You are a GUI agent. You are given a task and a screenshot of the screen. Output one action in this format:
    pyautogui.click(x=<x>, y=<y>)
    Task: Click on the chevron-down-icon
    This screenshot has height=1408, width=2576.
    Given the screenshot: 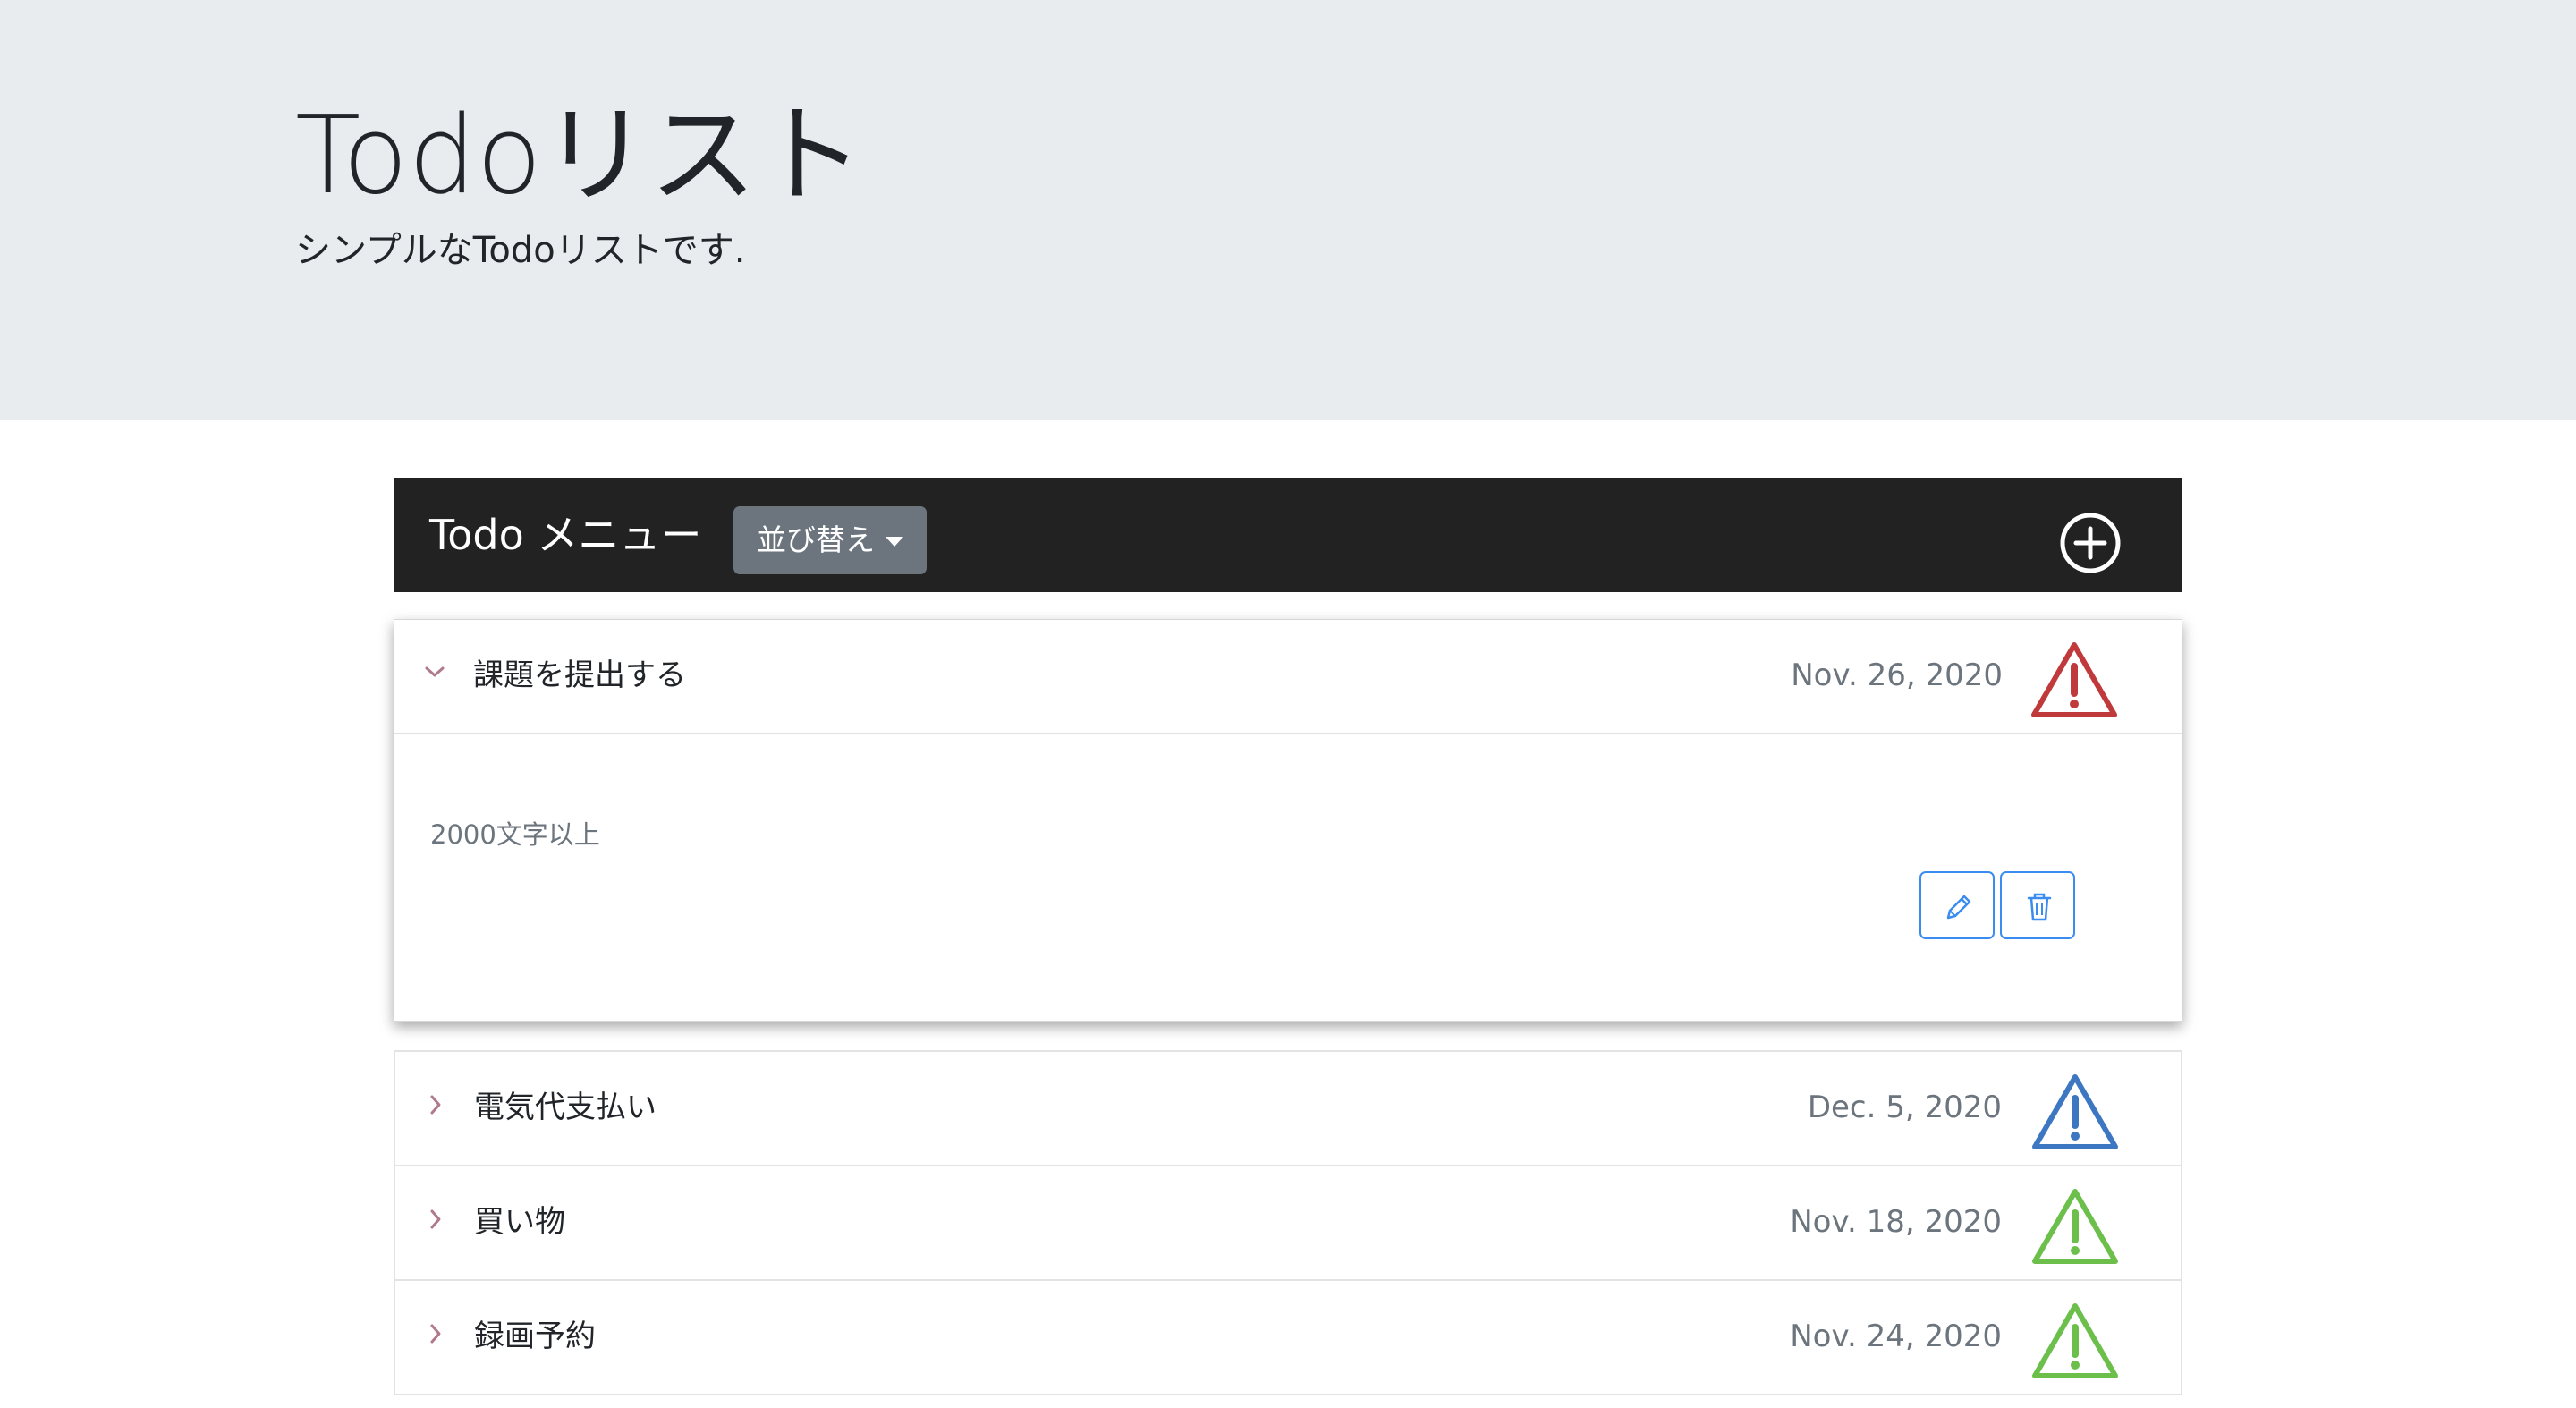 What is the action you would take?
    pyautogui.click(x=434, y=672)
    